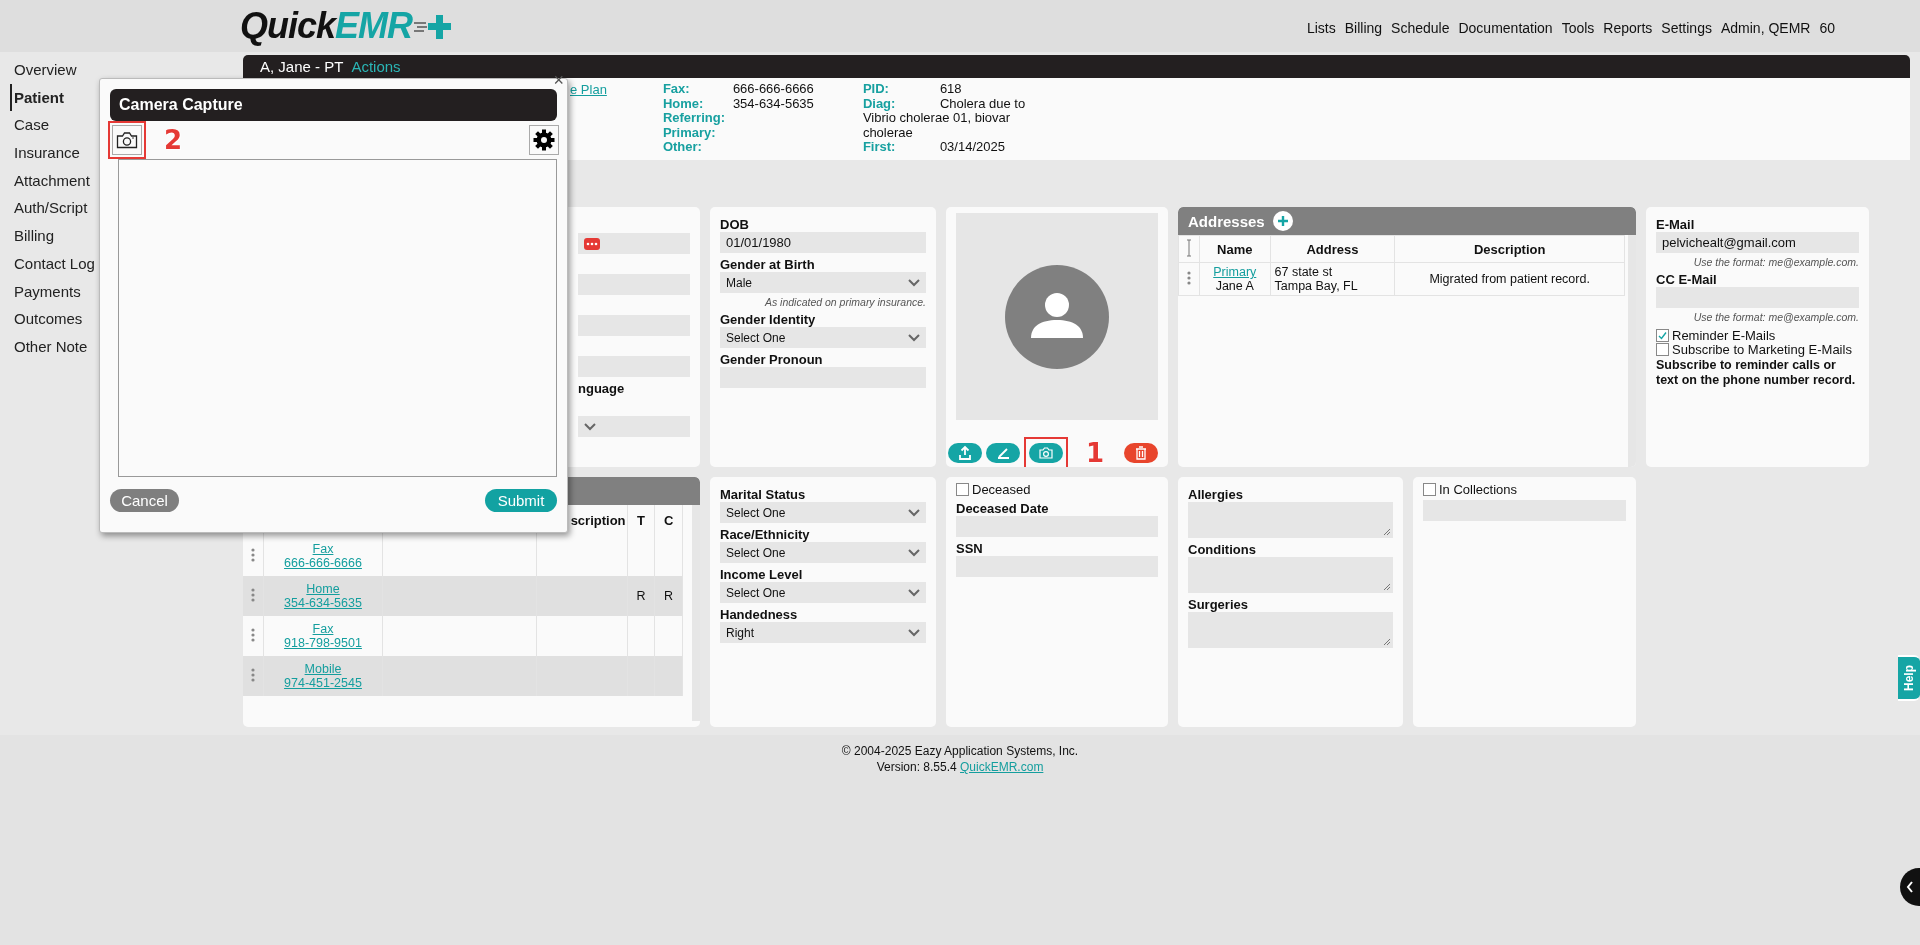 This screenshot has width=1920, height=945. What do you see at coordinates (689, 132) in the screenshot?
I see `summary-label: Primary:` at bounding box center [689, 132].